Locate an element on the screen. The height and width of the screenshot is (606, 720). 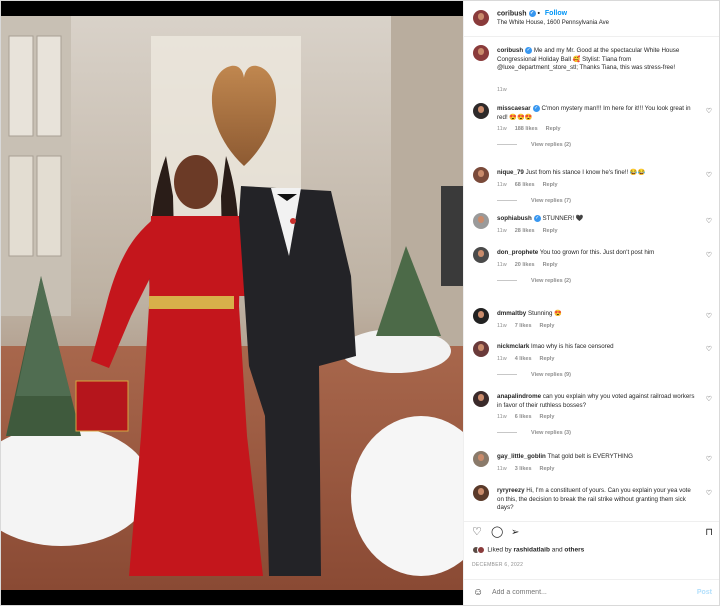
comment-body: nickmclark lmao why is his face censored is located at coordinates (597, 347).